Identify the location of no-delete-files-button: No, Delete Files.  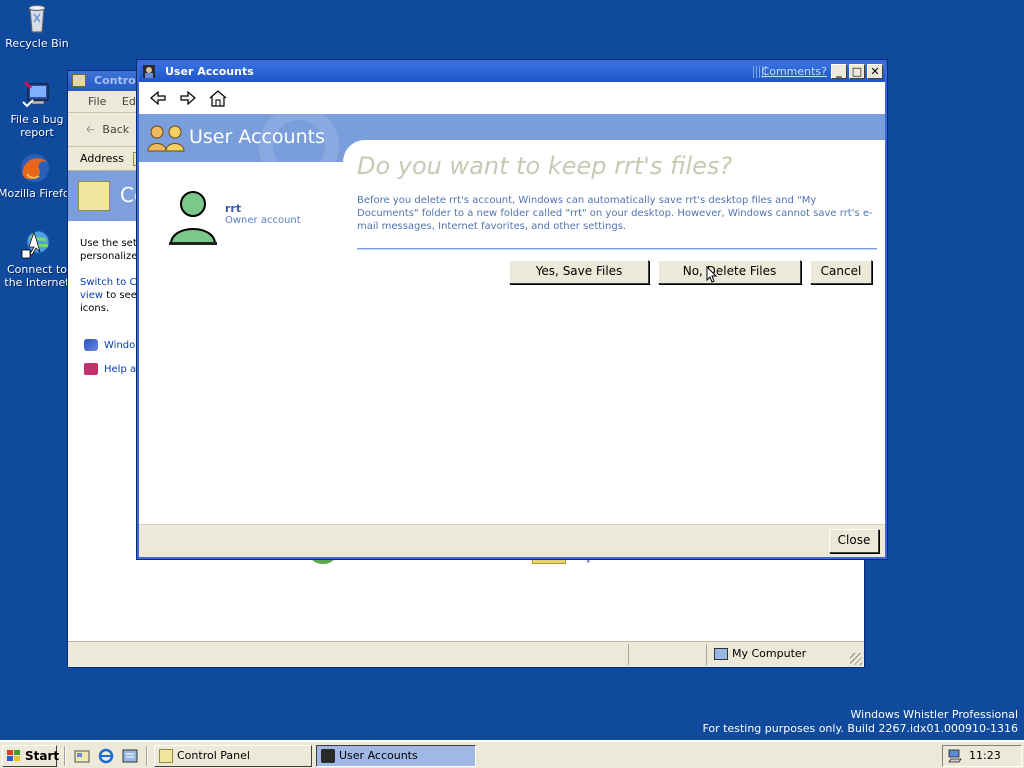
(729, 272).